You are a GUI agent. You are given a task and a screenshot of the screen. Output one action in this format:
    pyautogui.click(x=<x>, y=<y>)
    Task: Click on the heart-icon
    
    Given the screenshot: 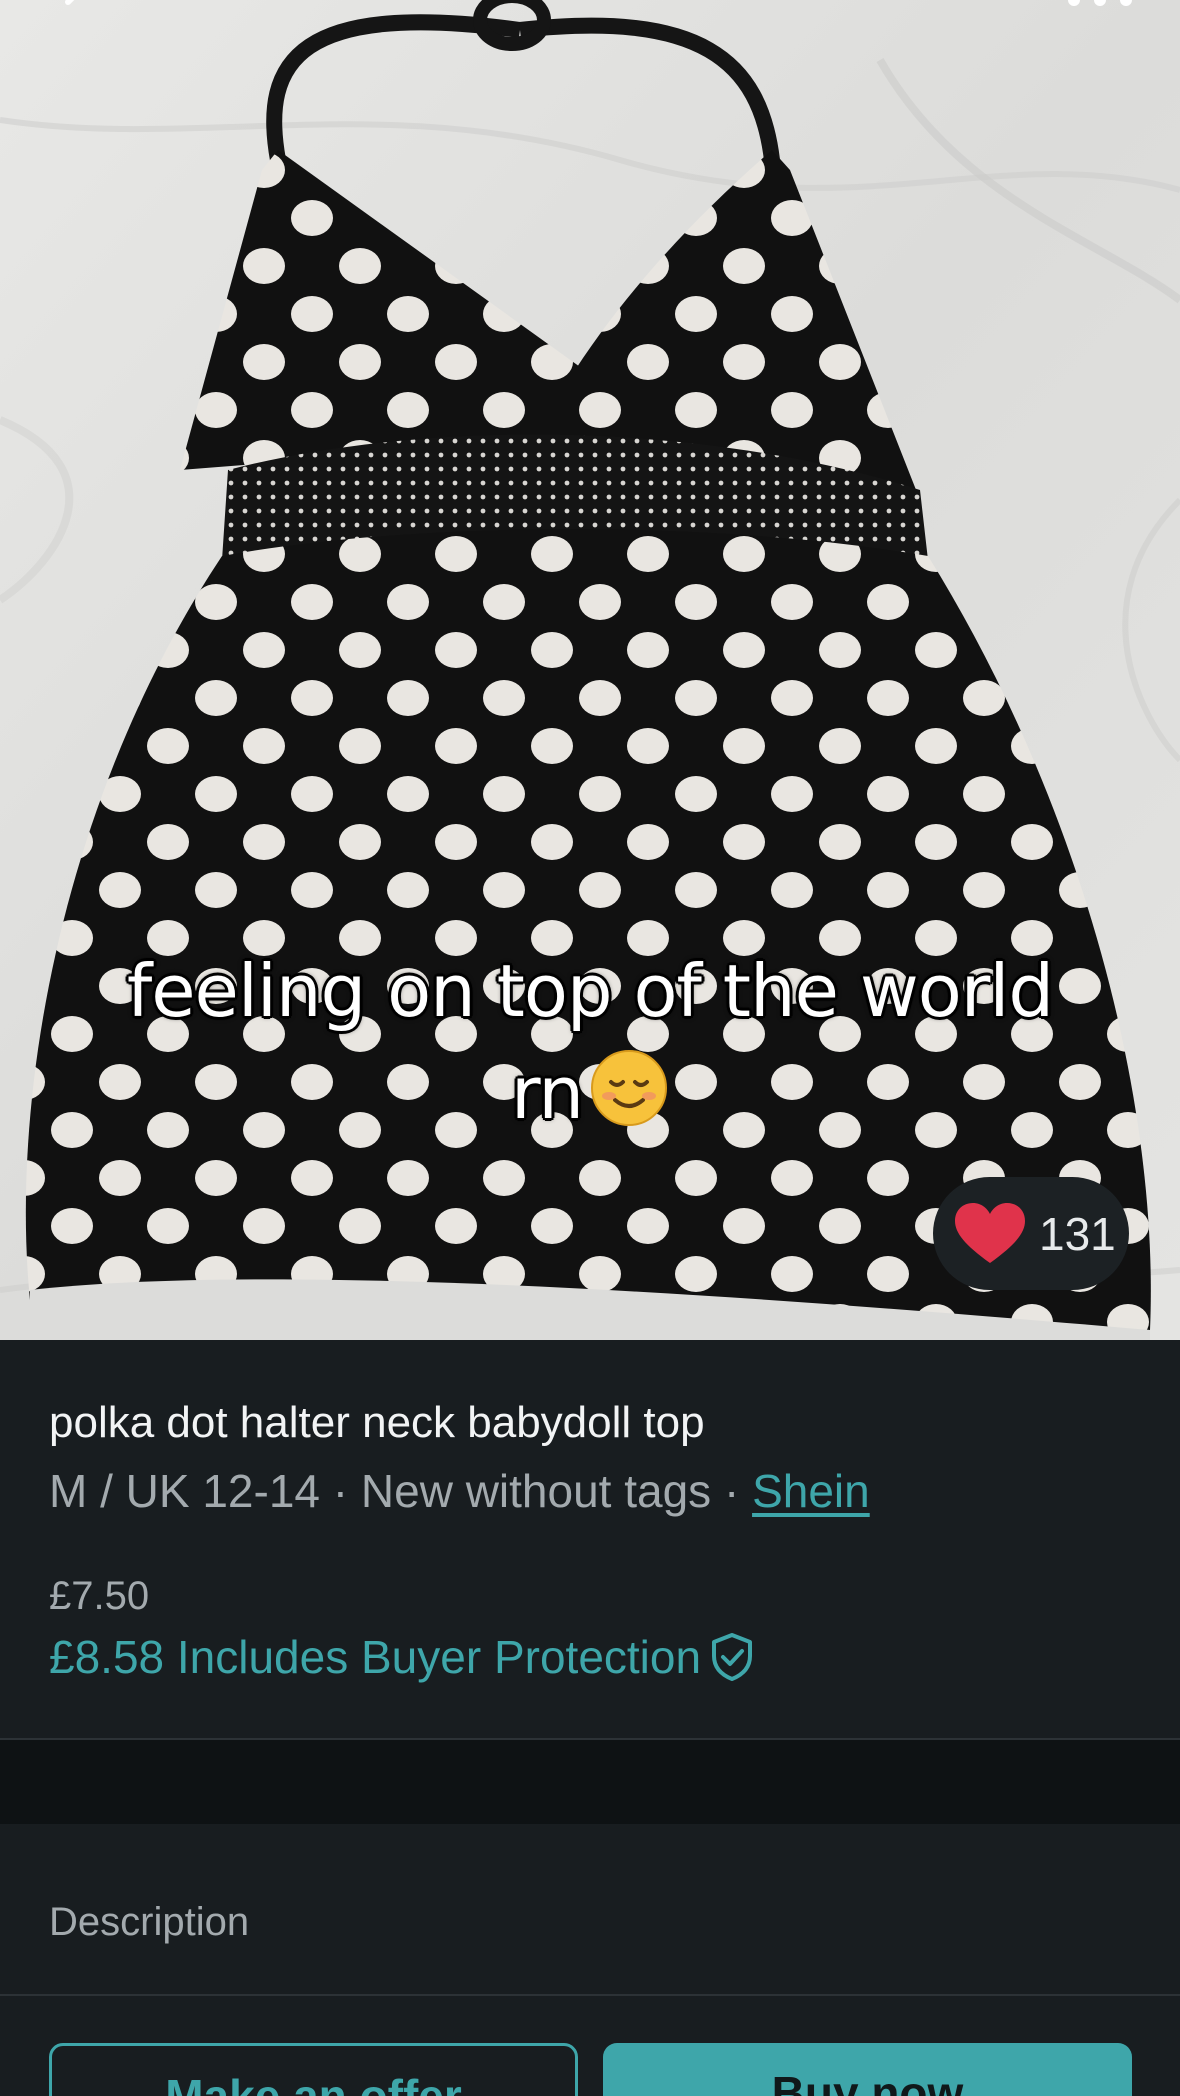 What is the action you would take?
    pyautogui.click(x=990, y=1232)
    